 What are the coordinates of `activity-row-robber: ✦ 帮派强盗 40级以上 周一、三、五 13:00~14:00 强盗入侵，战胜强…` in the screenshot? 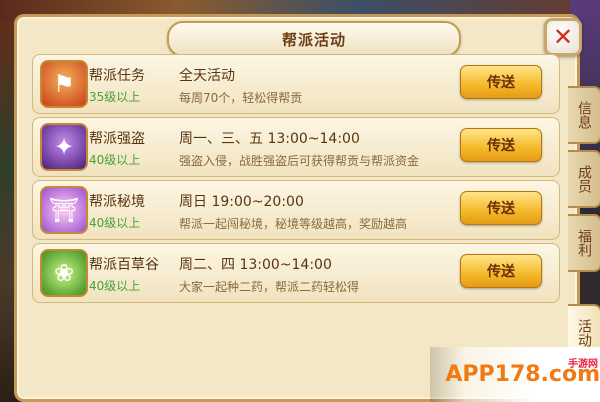 It's located at (296, 147).